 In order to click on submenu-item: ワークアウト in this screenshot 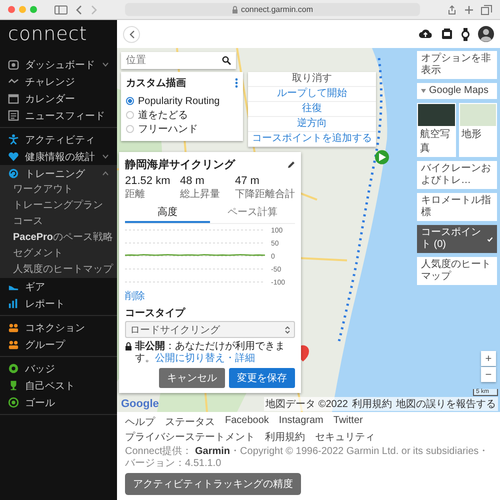, I will do `click(58, 190)`.